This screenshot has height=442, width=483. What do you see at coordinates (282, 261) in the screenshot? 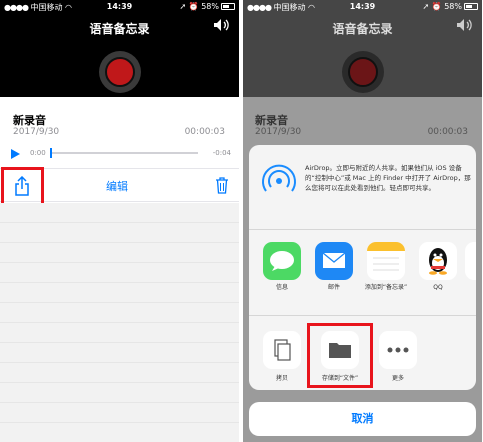
I see `messages-icon` at bounding box center [282, 261].